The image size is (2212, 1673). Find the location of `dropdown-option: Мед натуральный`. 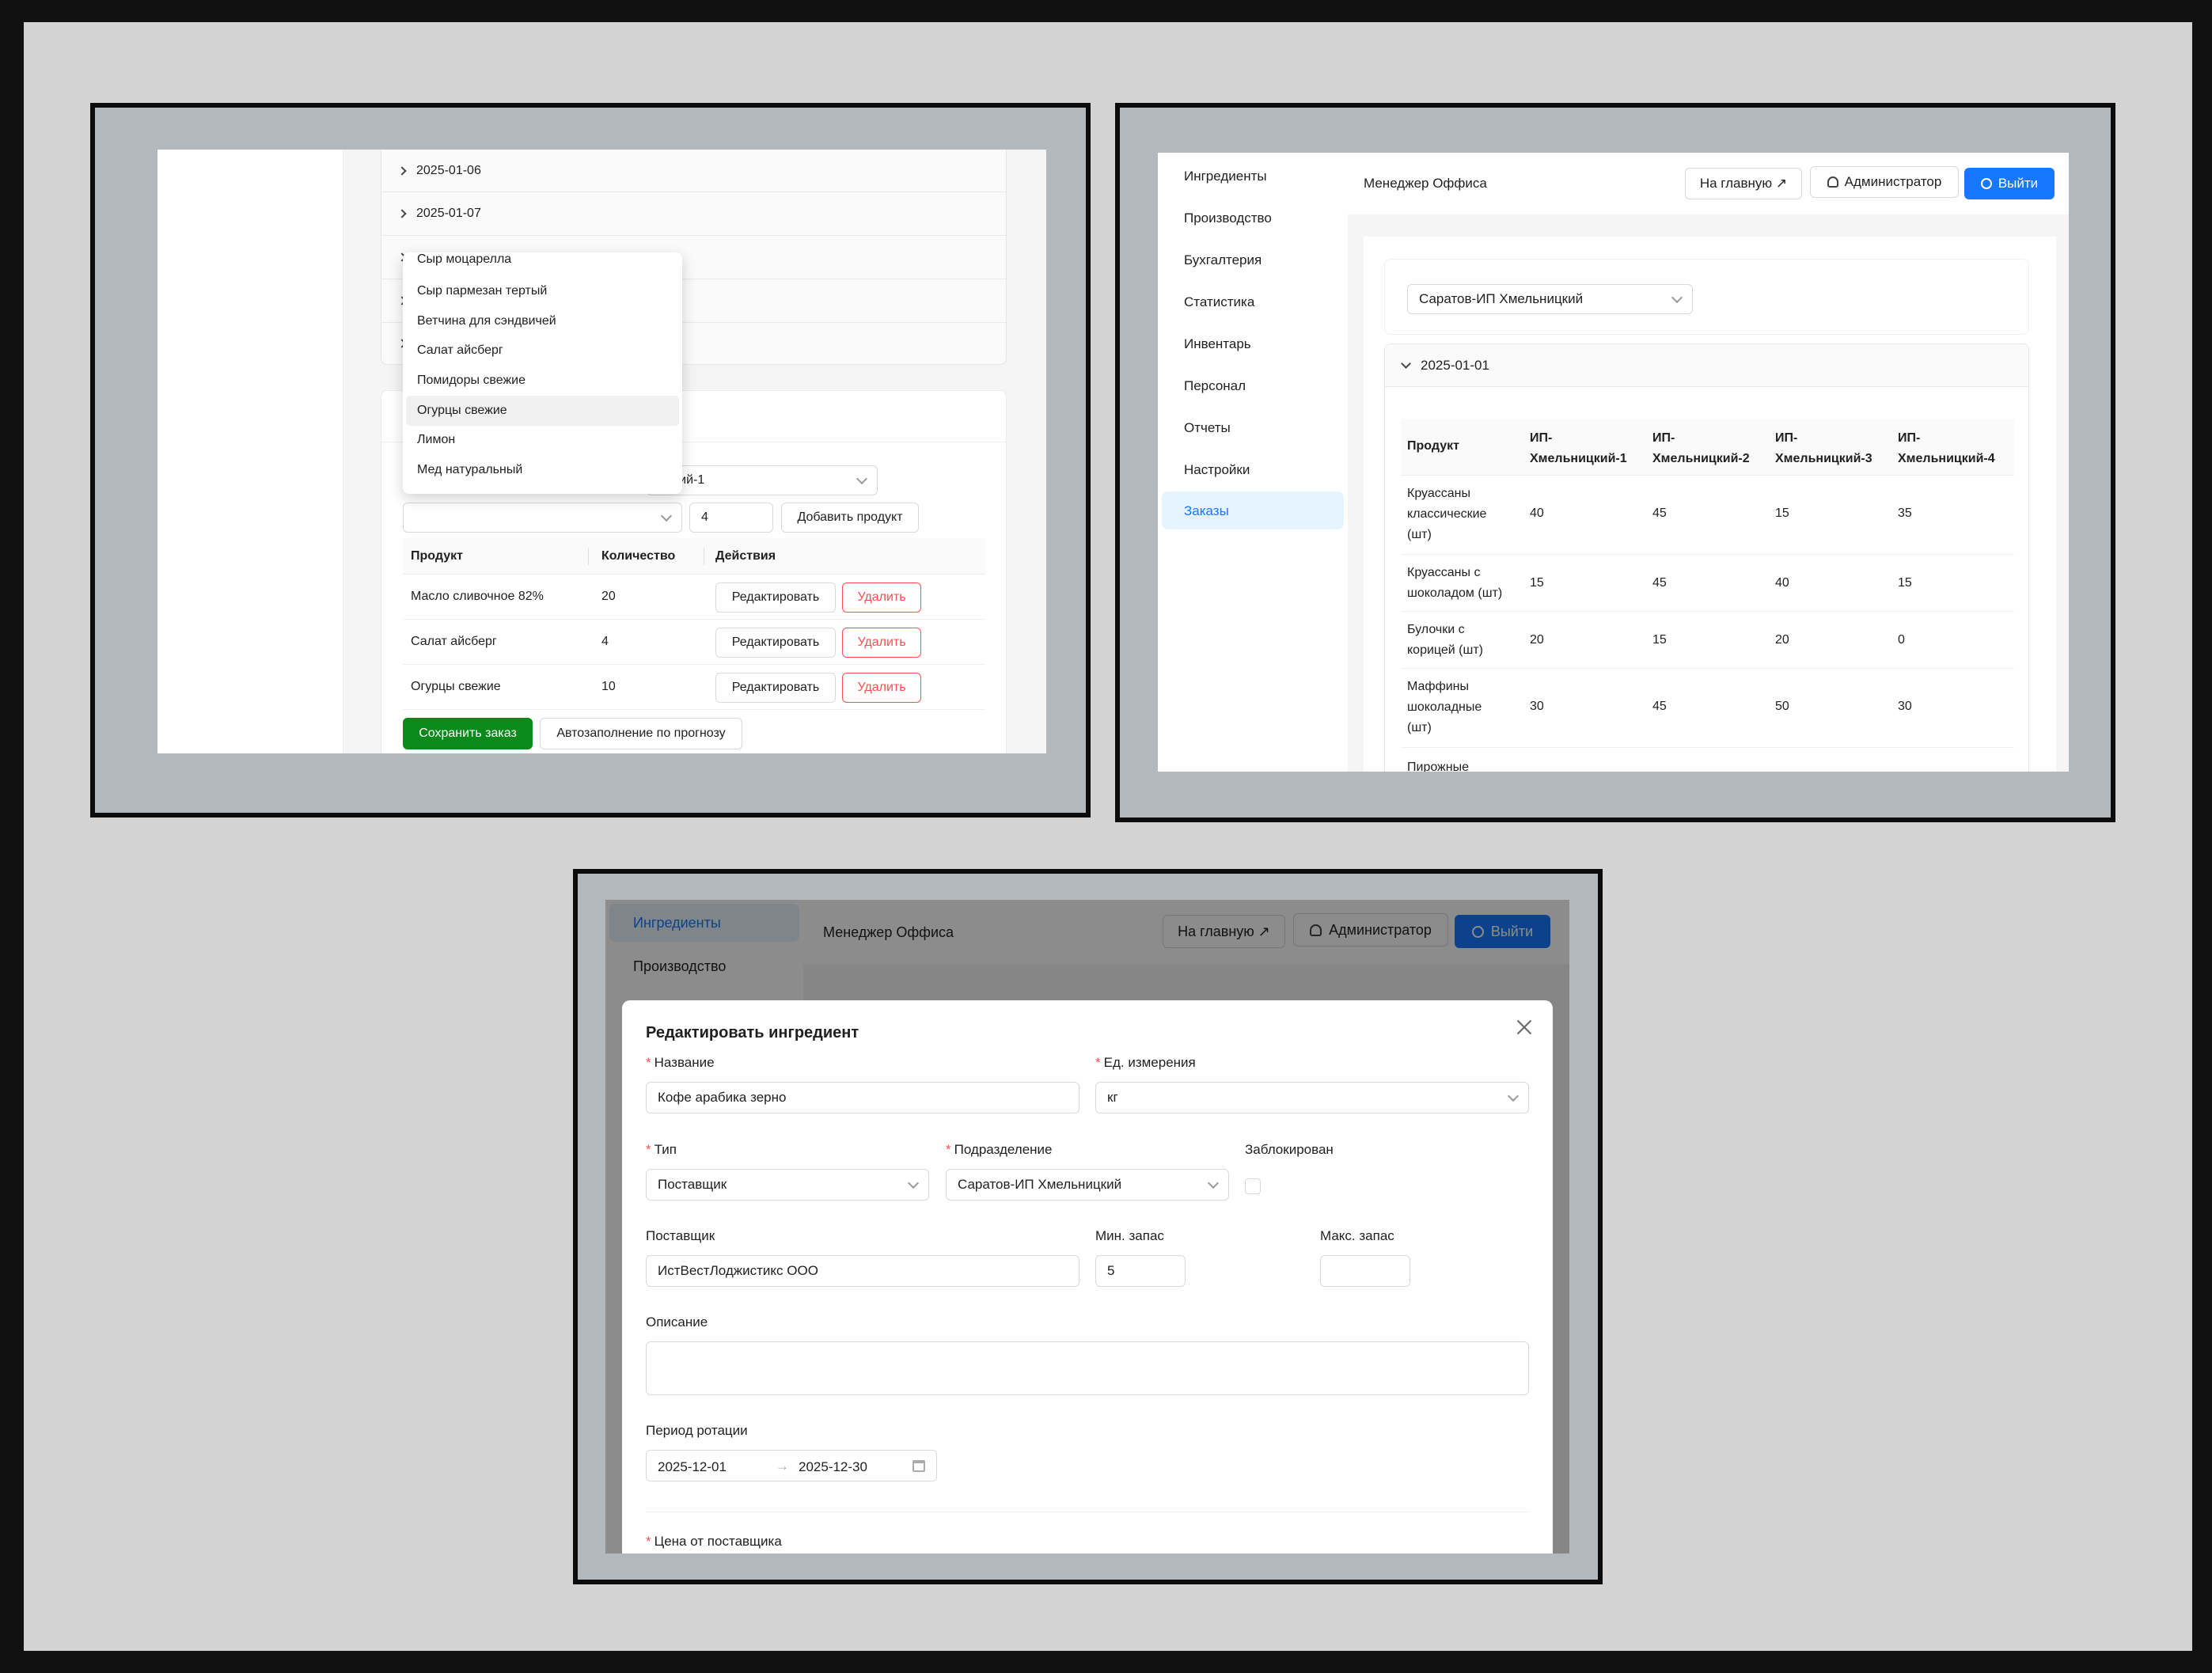

dropdown-option: Мед натуральный is located at coordinates (469, 470).